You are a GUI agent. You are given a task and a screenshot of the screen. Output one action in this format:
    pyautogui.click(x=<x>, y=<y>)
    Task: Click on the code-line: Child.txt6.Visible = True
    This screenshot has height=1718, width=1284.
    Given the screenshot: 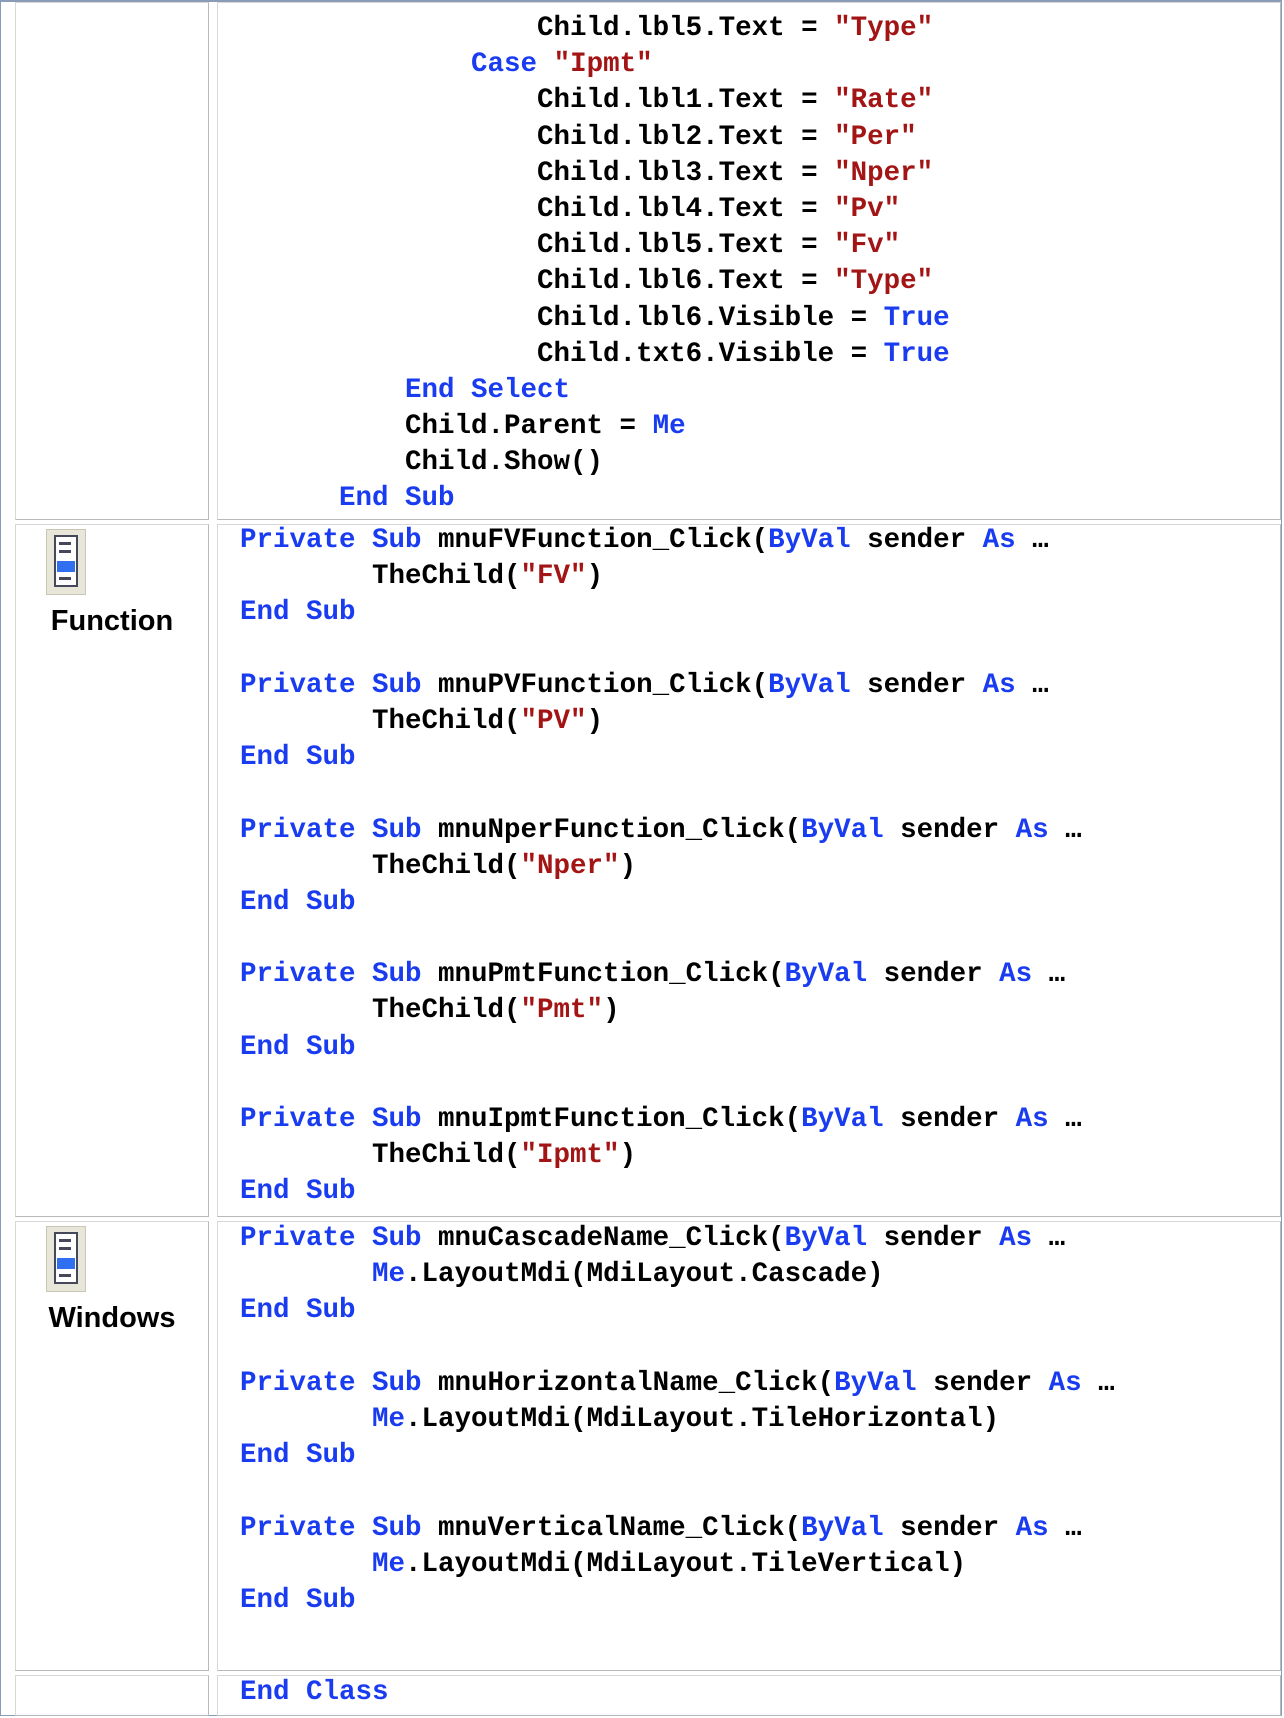 What is the action you would take?
    pyautogui.click(x=760, y=355)
    